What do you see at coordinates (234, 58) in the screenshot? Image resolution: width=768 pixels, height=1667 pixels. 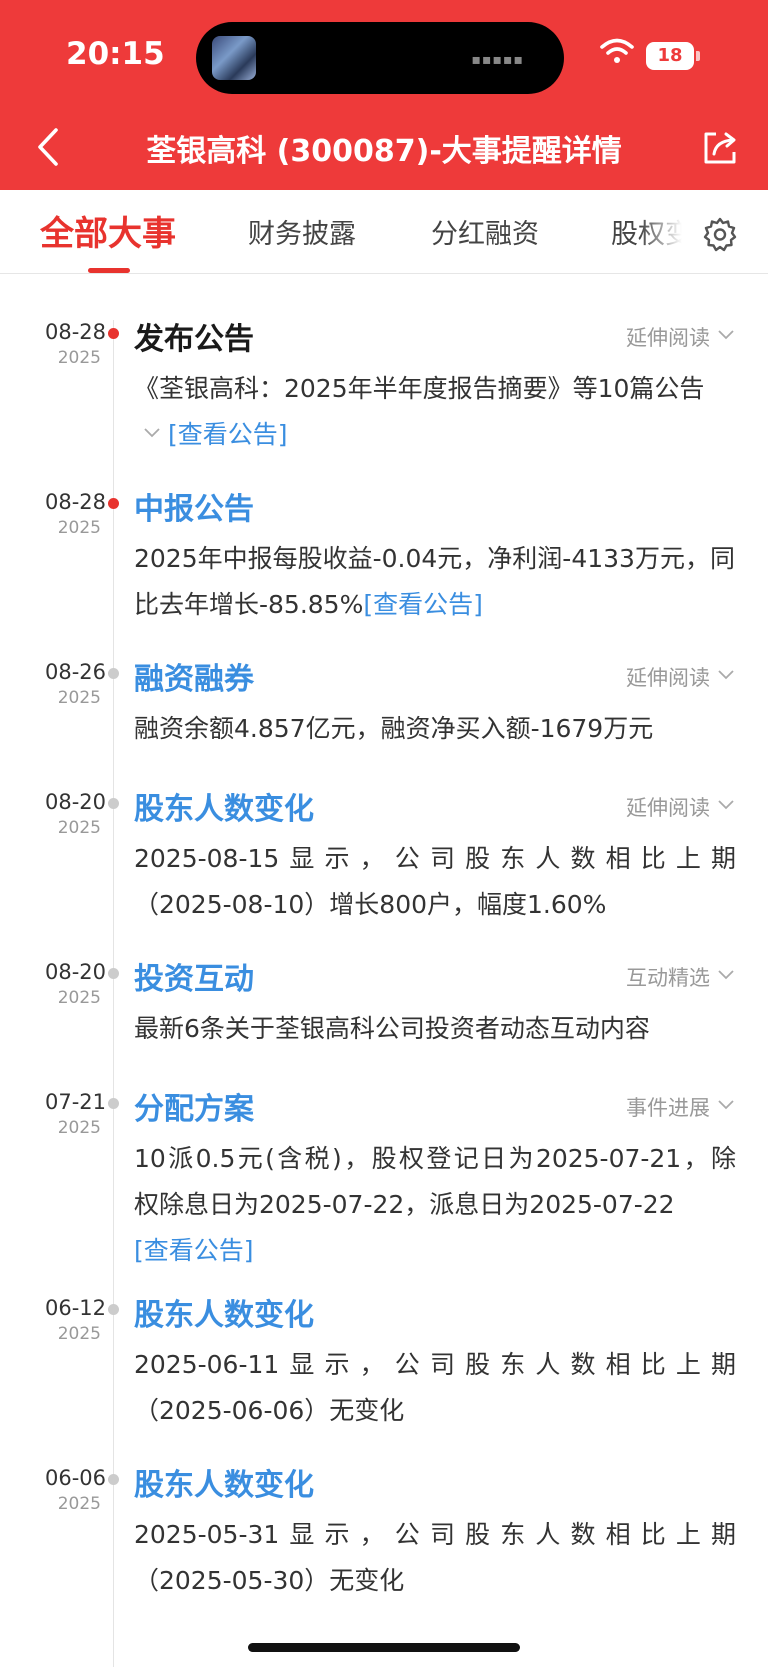 I see `now-playing-thumbnail` at bounding box center [234, 58].